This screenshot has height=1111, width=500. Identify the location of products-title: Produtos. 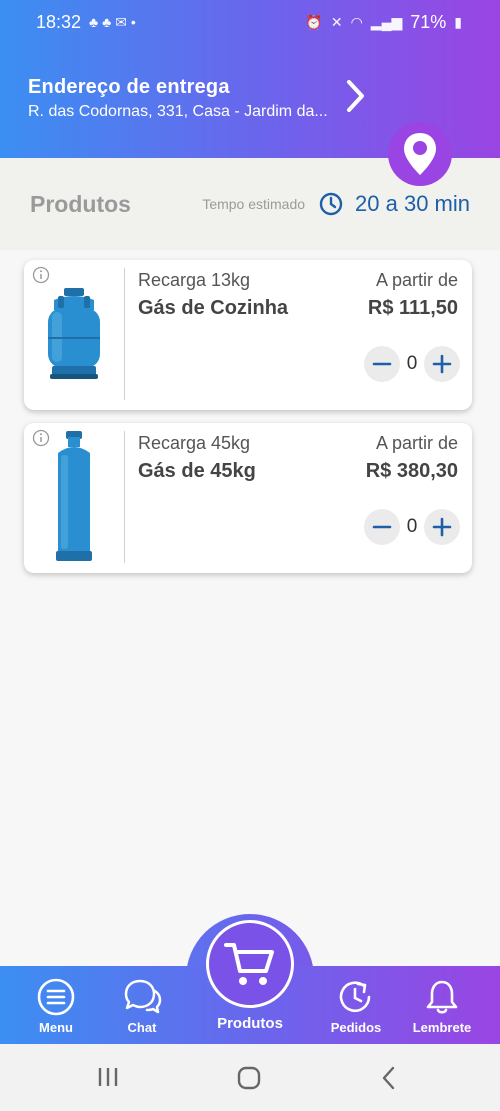
(80, 203).